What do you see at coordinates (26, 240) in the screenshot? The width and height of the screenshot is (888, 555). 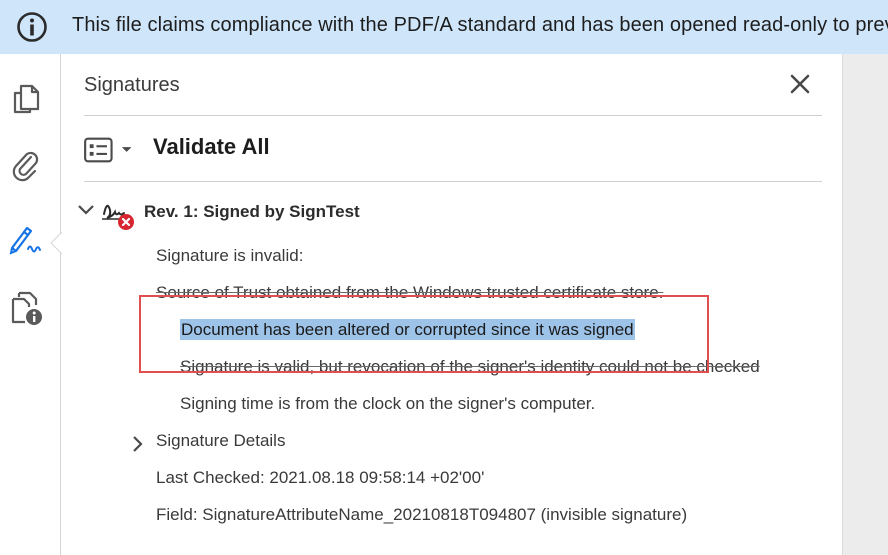 I see `signature-pen-icon` at bounding box center [26, 240].